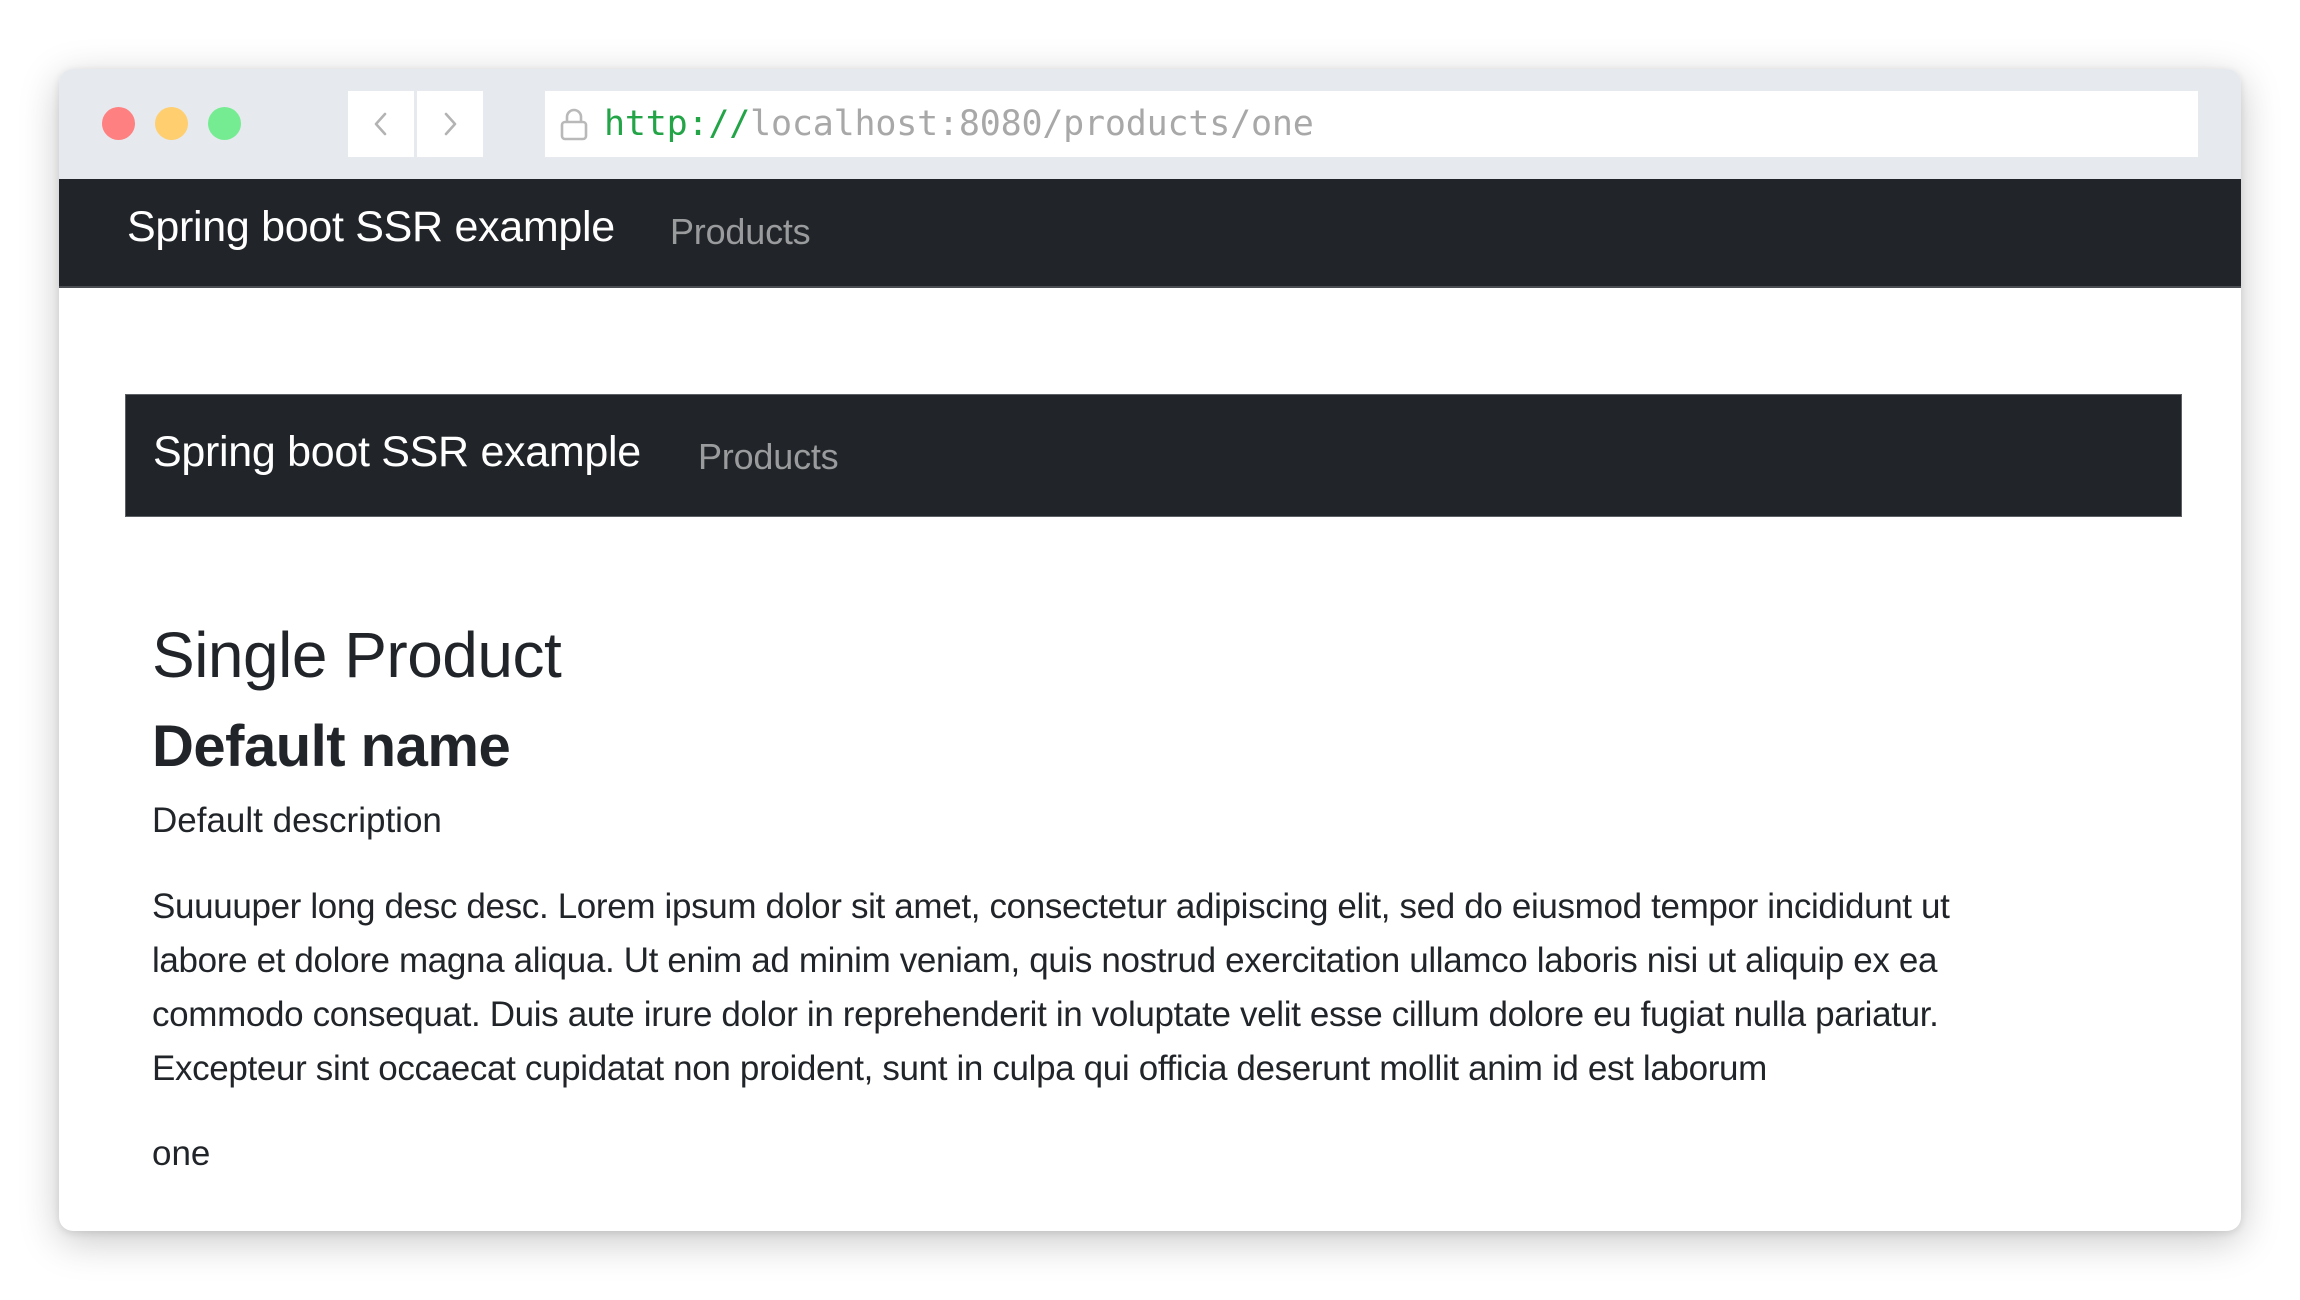 The height and width of the screenshot is (1300, 2300). What do you see at coordinates (740, 232) in the screenshot?
I see `nav-link-products: Products` at bounding box center [740, 232].